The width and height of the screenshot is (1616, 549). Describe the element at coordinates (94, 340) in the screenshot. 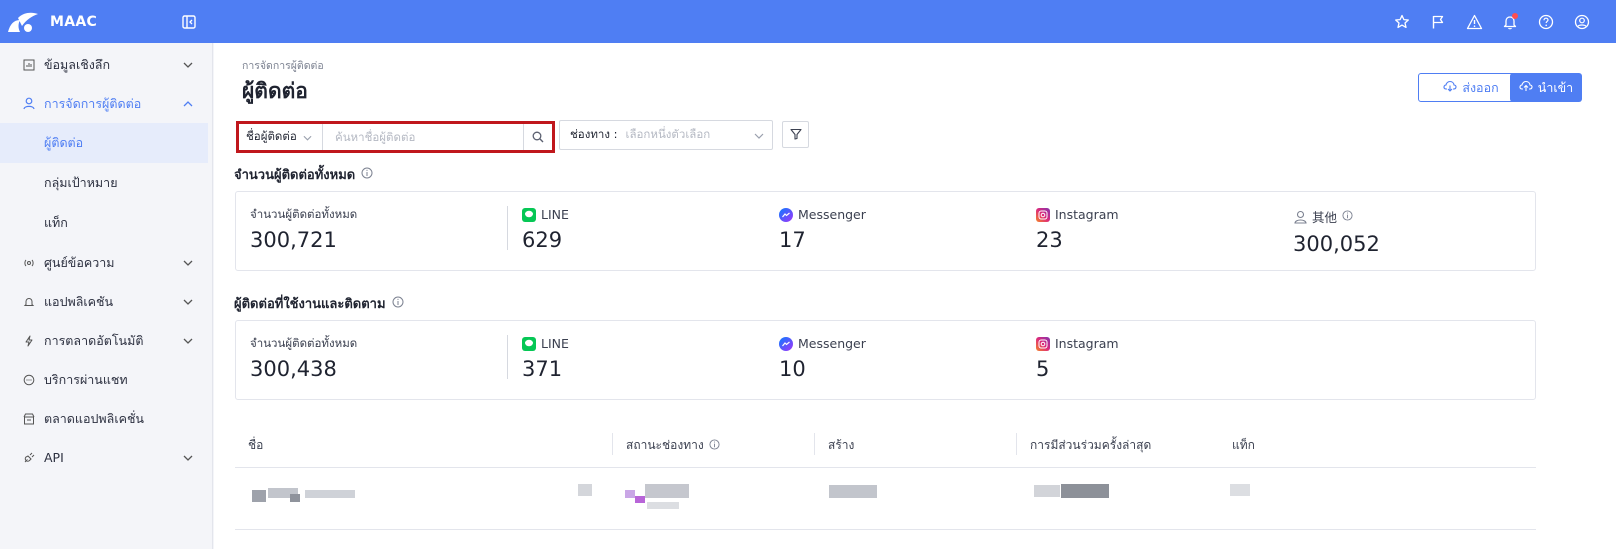

I see `sidebar-item-label: การตลาดอัตโนมัติ` at that location.